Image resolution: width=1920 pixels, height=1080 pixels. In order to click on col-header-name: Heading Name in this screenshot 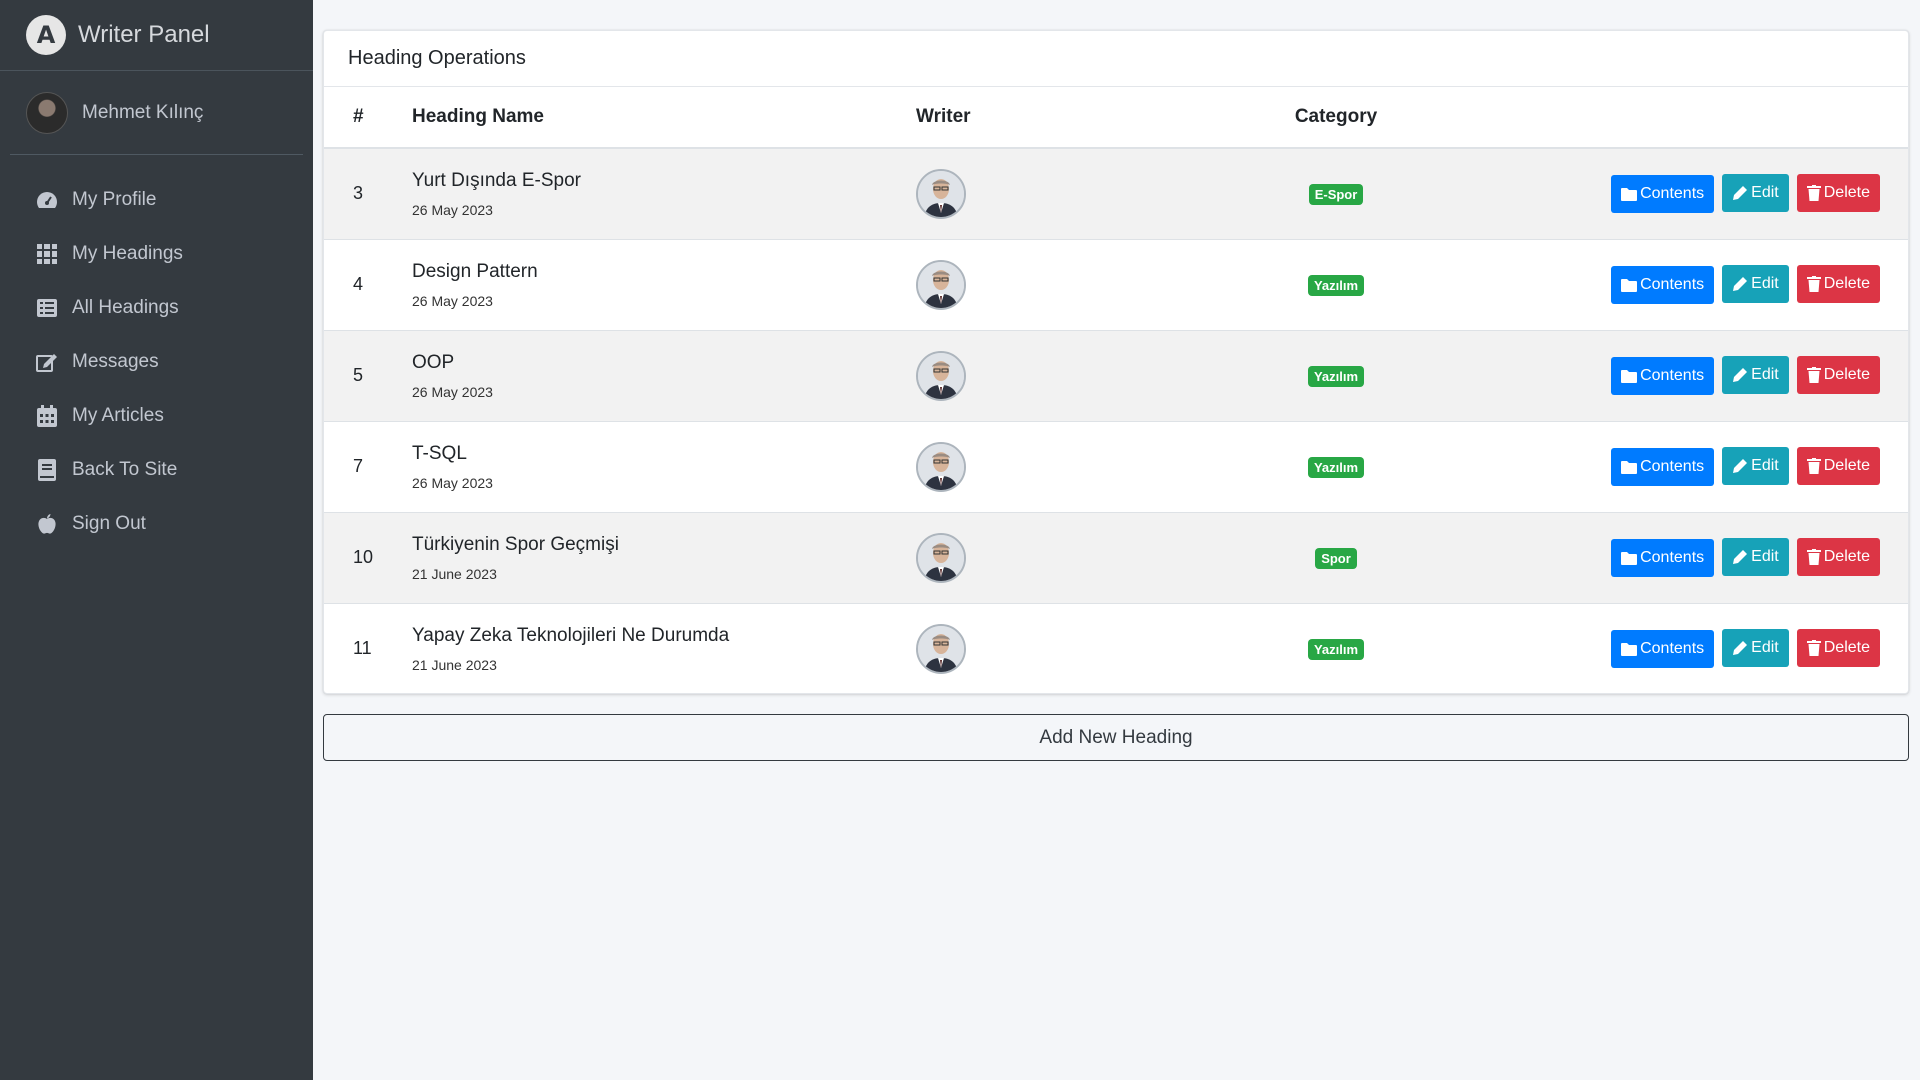, I will do `click(664, 118)`.